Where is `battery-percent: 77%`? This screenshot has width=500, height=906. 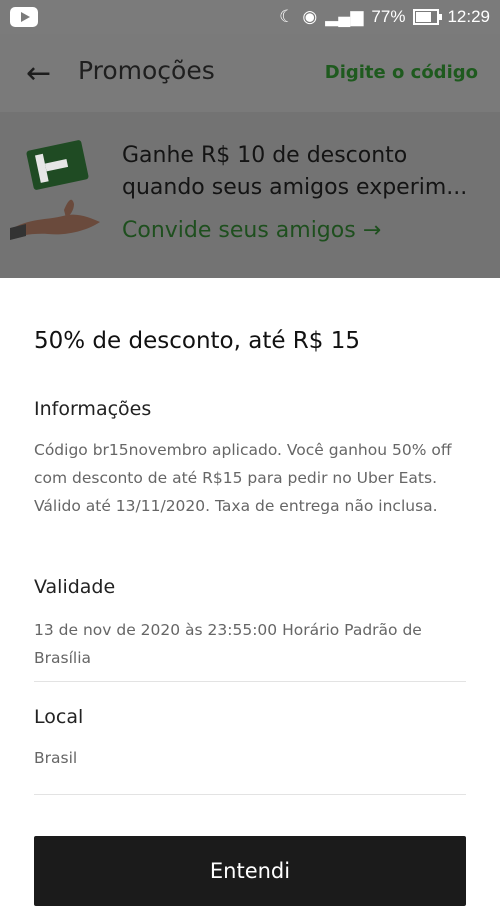 battery-percent: 77% is located at coordinates (388, 16).